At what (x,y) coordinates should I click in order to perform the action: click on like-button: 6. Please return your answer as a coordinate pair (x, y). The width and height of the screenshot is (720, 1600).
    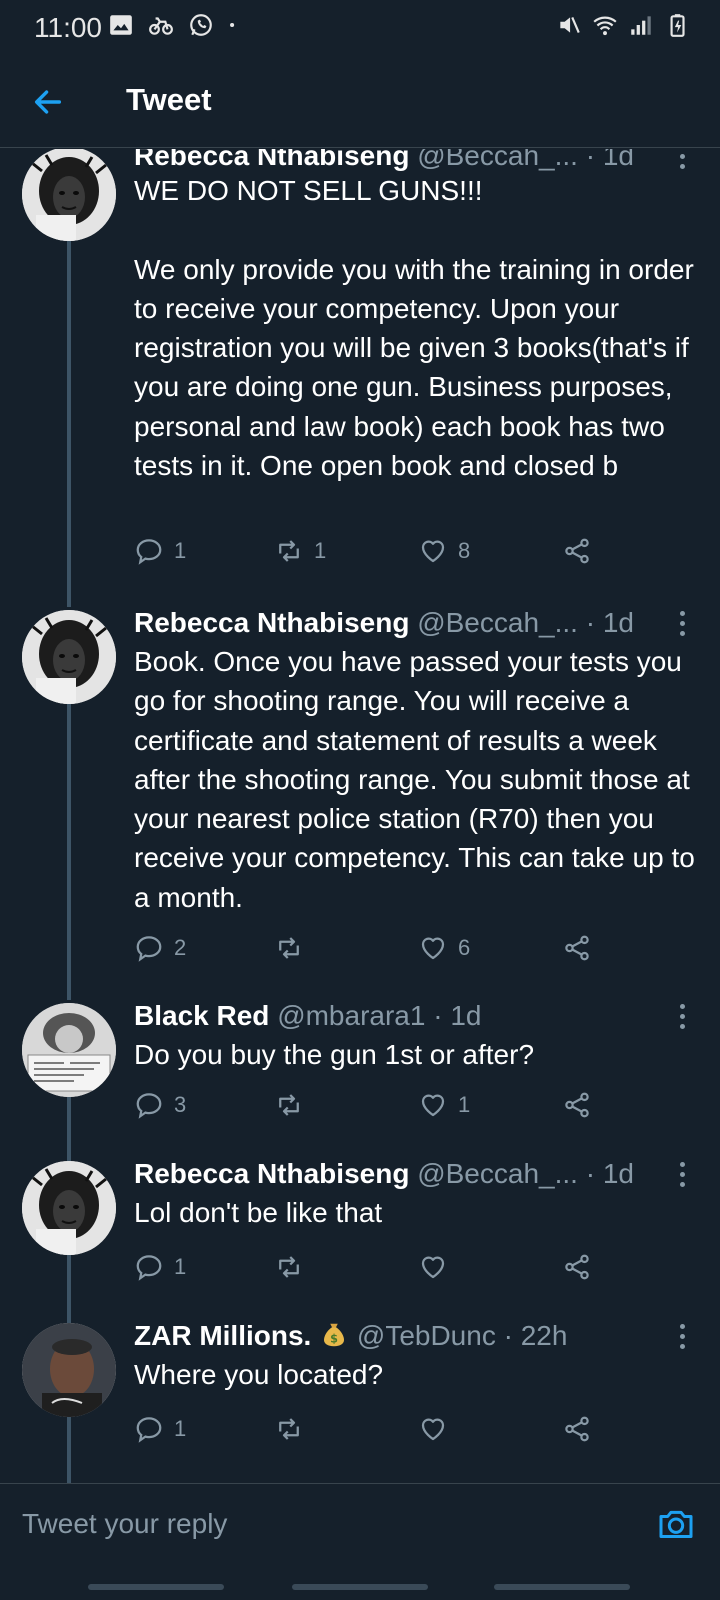
    Looking at the image, I should click on (444, 948).